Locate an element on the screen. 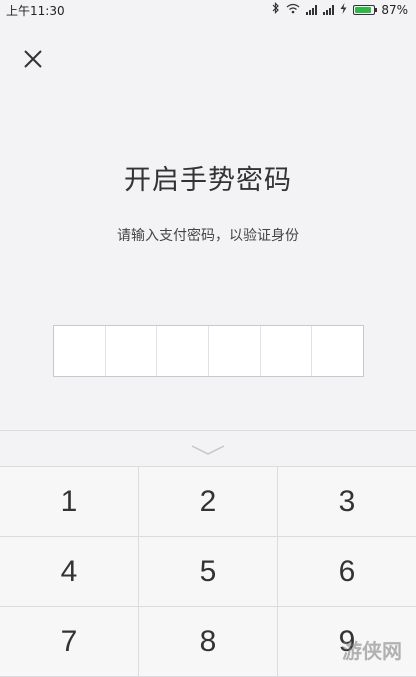  status-bar: 上午11:30 87% is located at coordinates (208, 10).